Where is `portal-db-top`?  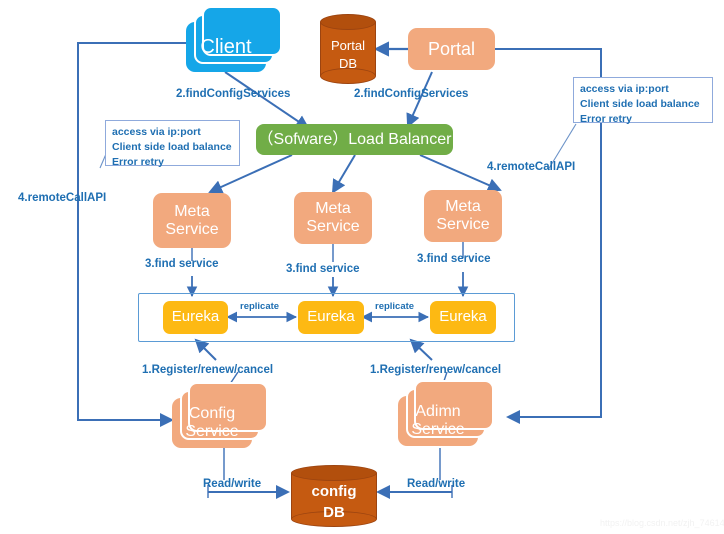 portal-db-top is located at coordinates (348, 22).